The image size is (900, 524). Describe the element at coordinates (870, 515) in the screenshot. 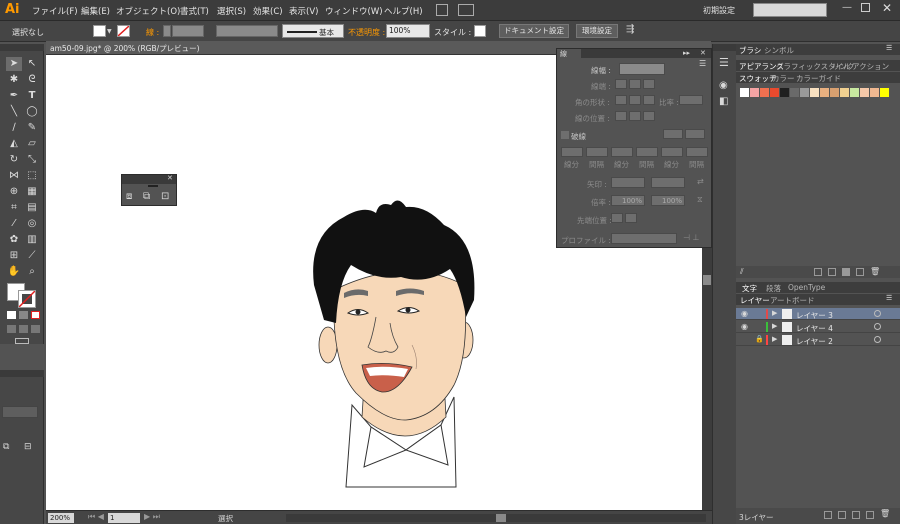

I see `new-layer-icon` at that location.